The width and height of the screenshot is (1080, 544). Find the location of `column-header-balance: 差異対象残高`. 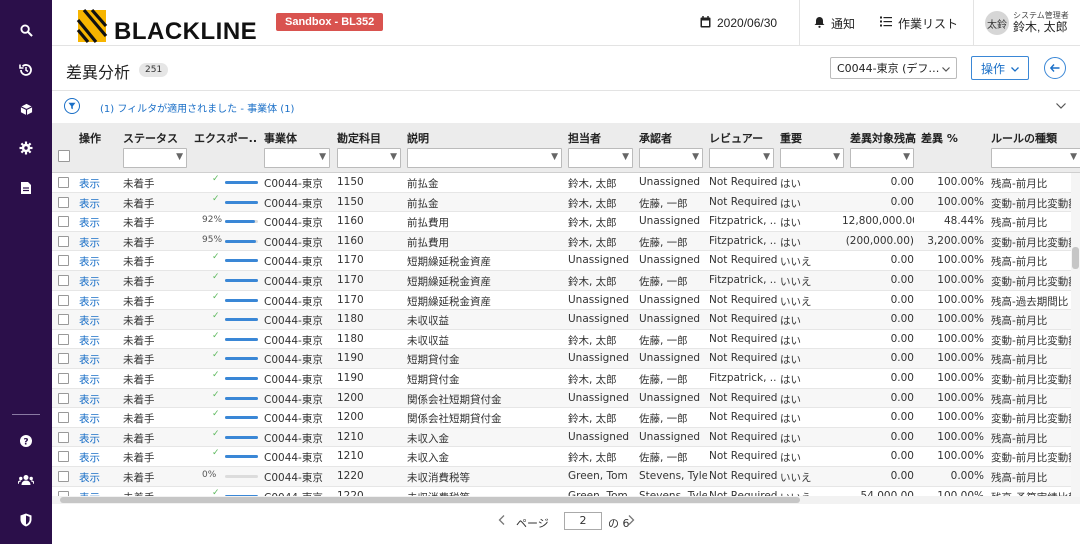

column-header-balance: 差異対象残高 is located at coordinates (883, 138).